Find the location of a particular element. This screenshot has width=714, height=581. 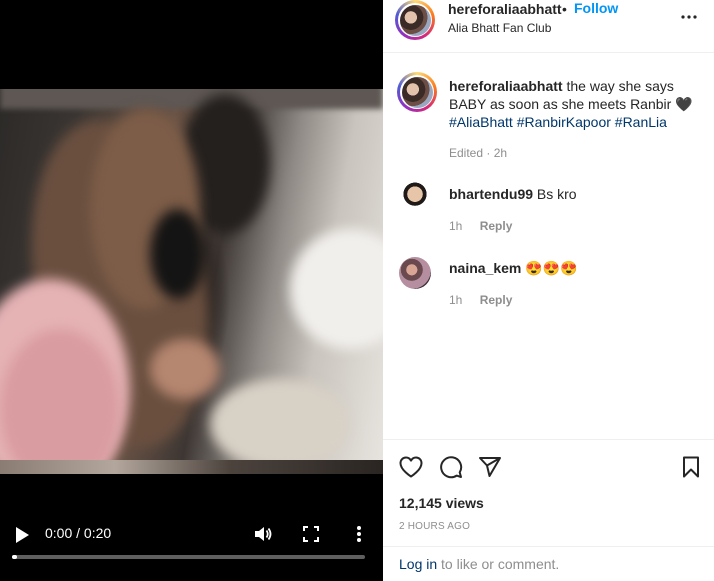

volume-icon is located at coordinates (263, 534).